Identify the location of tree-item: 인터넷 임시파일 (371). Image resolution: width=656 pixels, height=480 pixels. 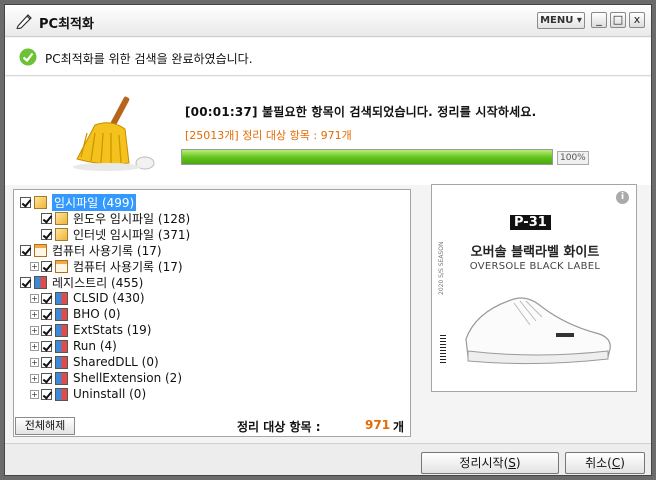
(110, 234).